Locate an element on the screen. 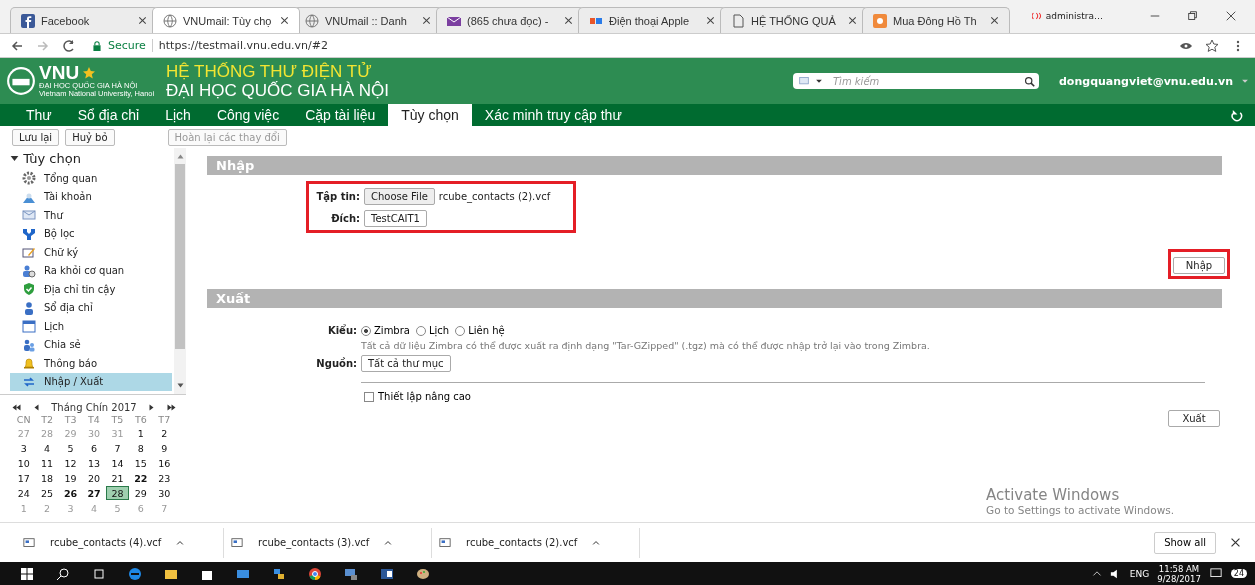 The width and height of the screenshot is (1255, 585). nav-tab: Xác minh truy cập thư is located at coordinates (553, 115).